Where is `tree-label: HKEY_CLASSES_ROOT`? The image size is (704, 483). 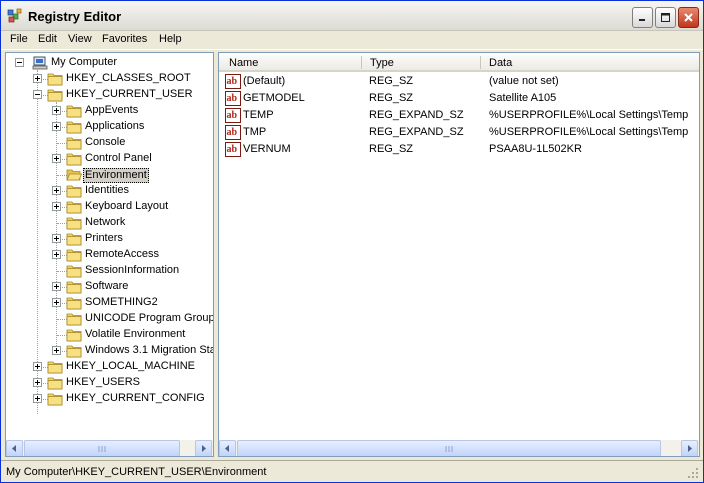 tree-label: HKEY_CLASSES_ROOT is located at coordinates (128, 78).